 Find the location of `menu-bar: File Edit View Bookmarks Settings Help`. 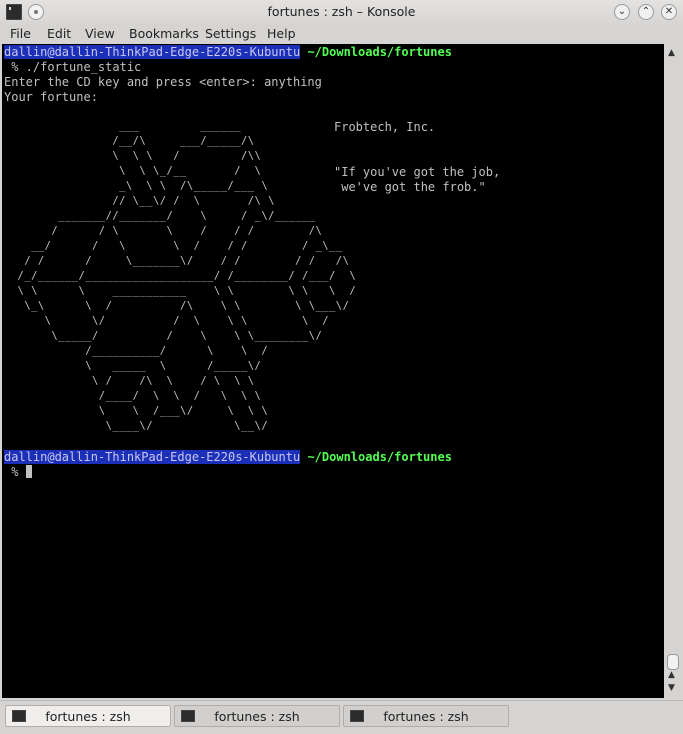

menu-bar: File Edit View Bookmarks Settings Help is located at coordinates (341, 34).